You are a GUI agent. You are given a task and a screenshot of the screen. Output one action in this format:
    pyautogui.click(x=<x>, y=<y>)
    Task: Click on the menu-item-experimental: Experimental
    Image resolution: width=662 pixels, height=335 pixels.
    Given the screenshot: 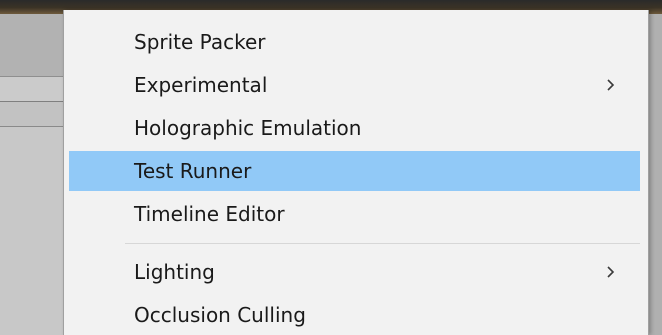 What is the action you would take?
    pyautogui.click(x=354, y=85)
    